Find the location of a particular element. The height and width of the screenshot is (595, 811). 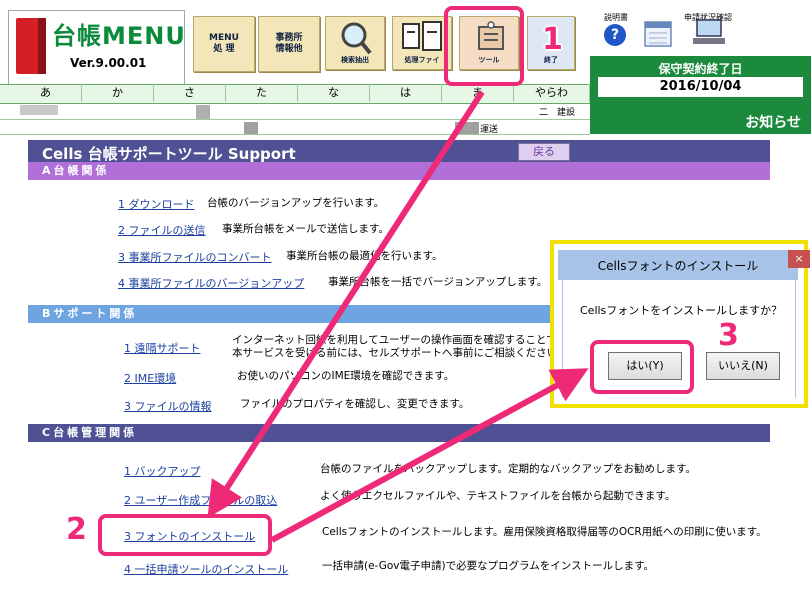

manual-label: 説明書 is located at coordinates (616, 17).